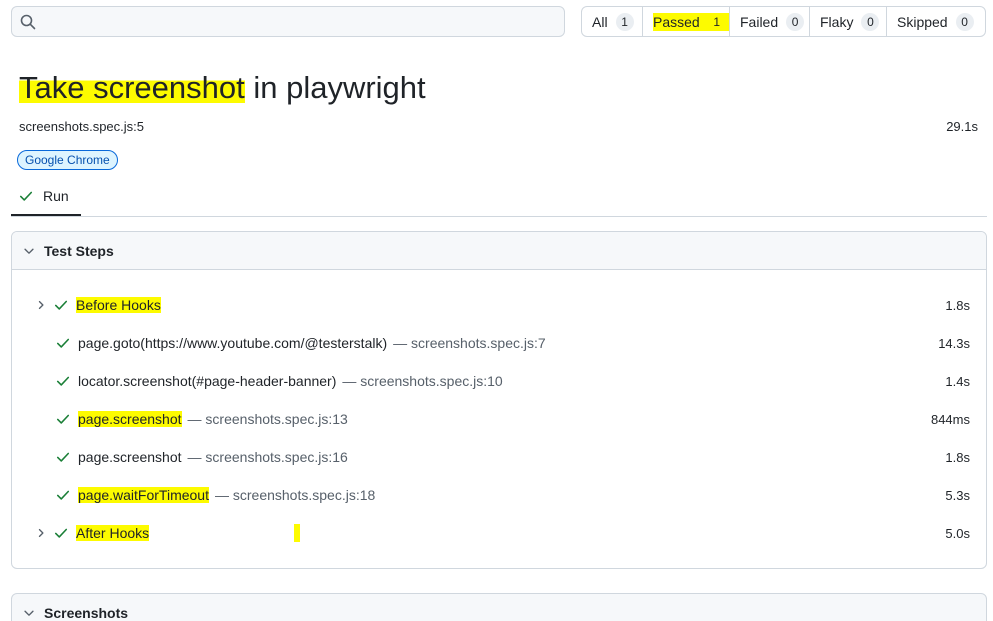  I want to click on step-location: — screenshots.spec.js:16, so click(267, 457).